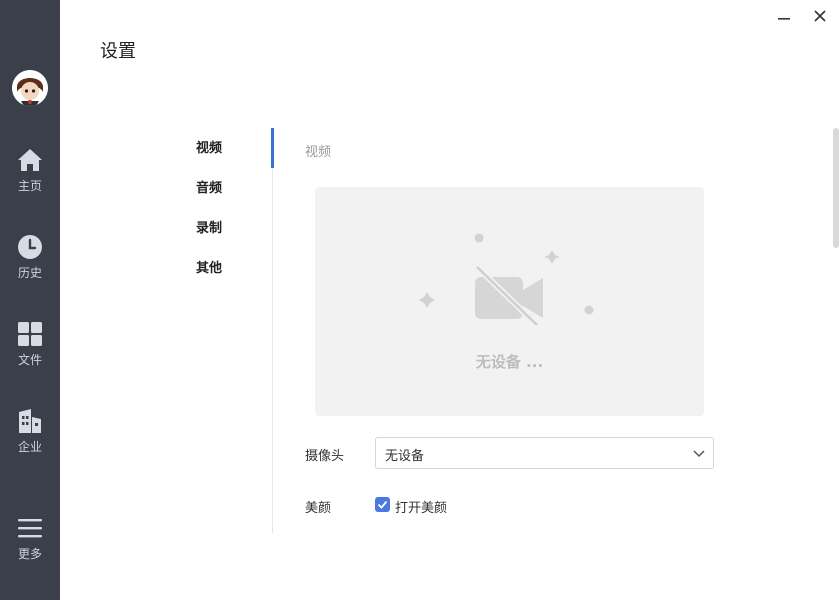  Describe the element at coordinates (29, 273) in the screenshot. I see `sidebar-item-label: 历史` at that location.